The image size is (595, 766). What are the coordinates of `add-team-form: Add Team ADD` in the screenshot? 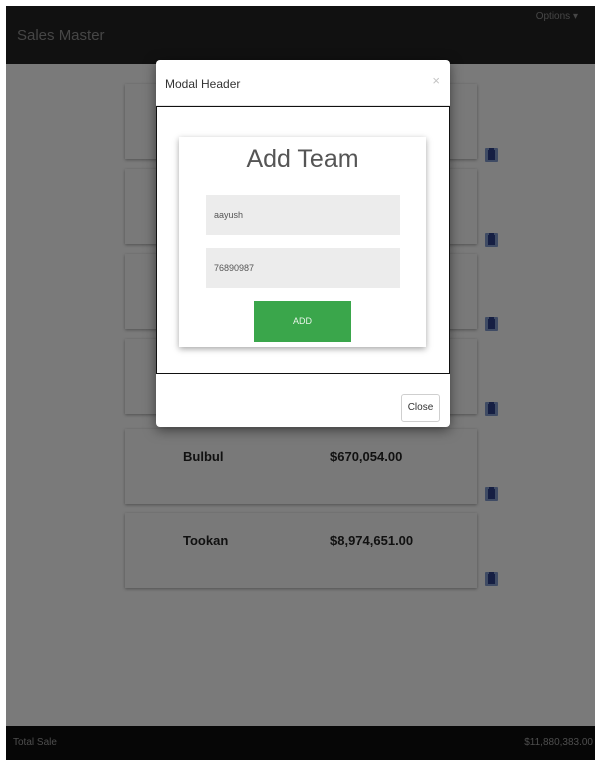 It's located at (302, 242).